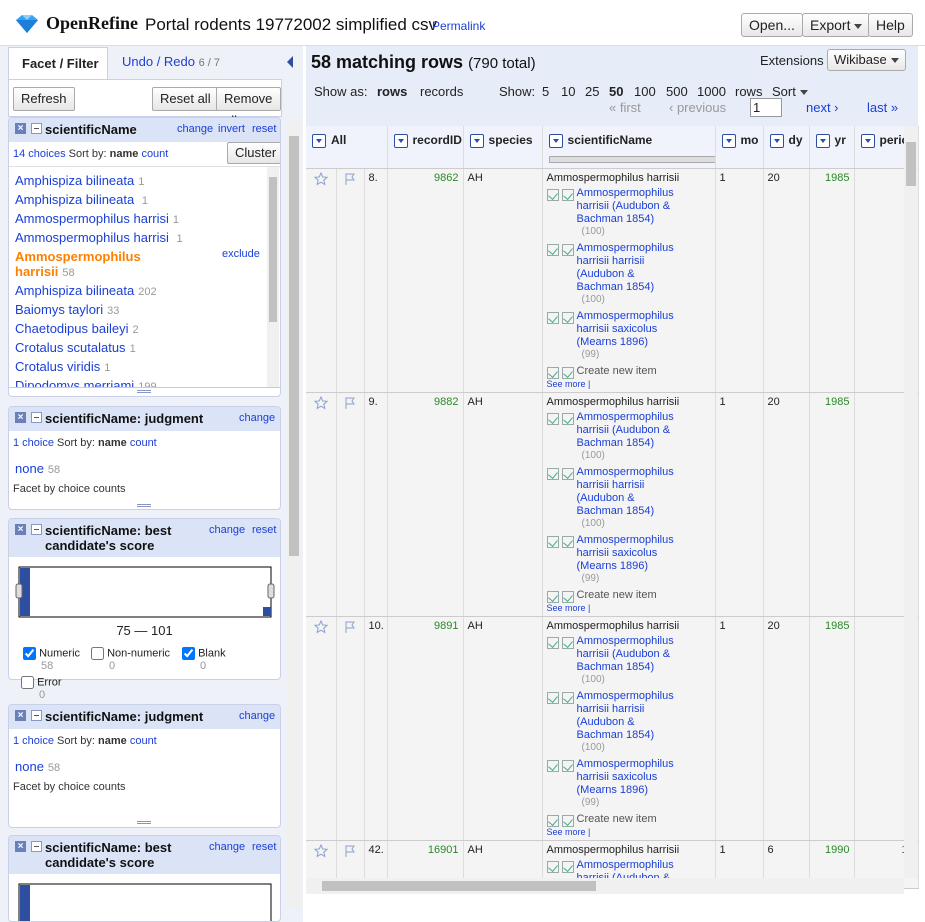 This screenshot has width=925, height=922. I want to click on reset-all-button: Reset all, so click(185, 99).